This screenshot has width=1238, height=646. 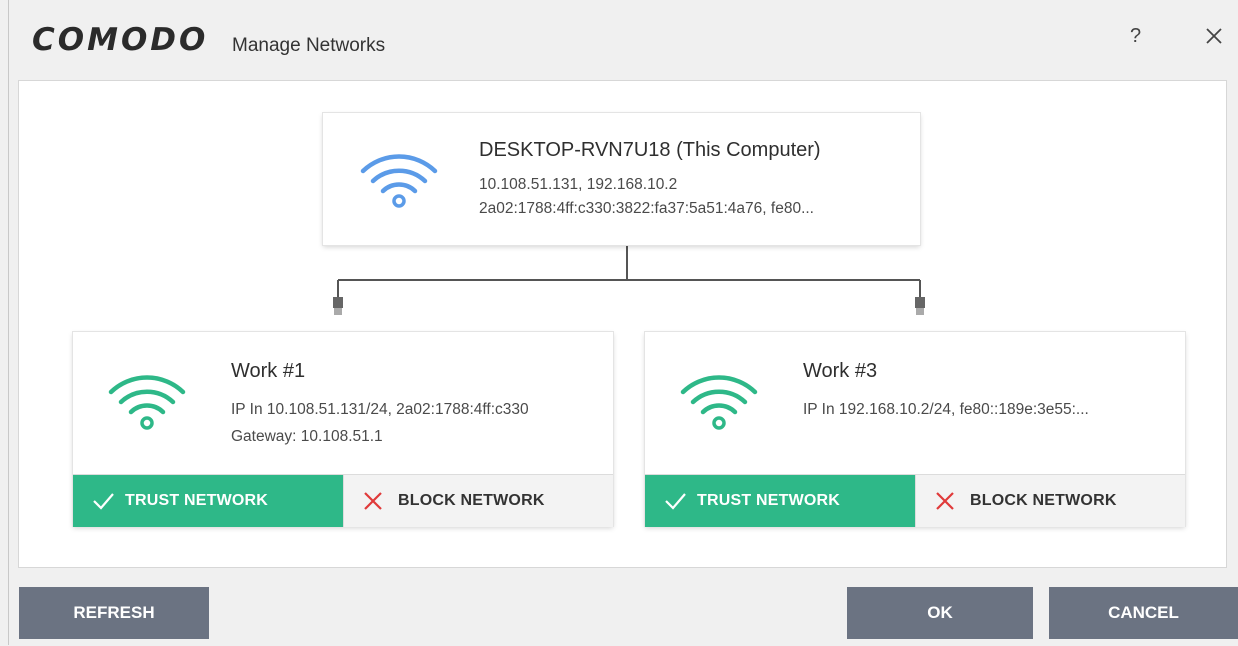 What do you see at coordinates (1135, 36) in the screenshot?
I see `help-button: ?` at bounding box center [1135, 36].